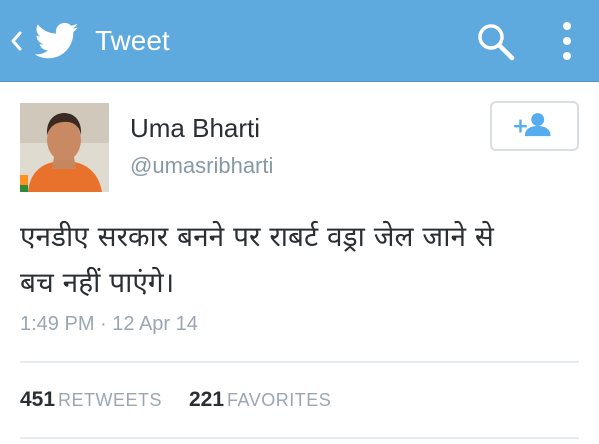 Image resolution: width=599 pixels, height=444 pixels. Describe the element at coordinates (195, 128) in the screenshot. I see `author-name: Uma Bharti` at that location.